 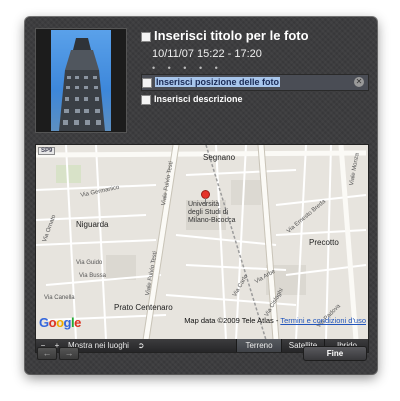 I want to click on place-label-segnano: Segnano, so click(x=219, y=157).